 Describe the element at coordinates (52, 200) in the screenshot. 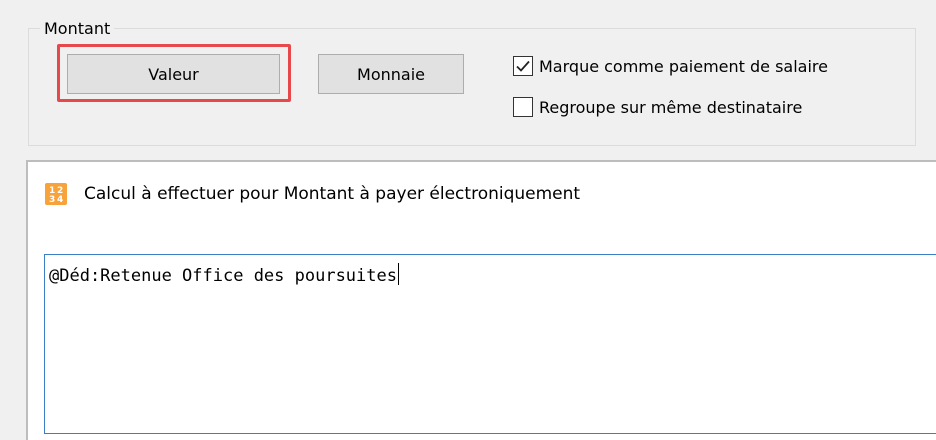

I see `svg-text: 3` at that location.